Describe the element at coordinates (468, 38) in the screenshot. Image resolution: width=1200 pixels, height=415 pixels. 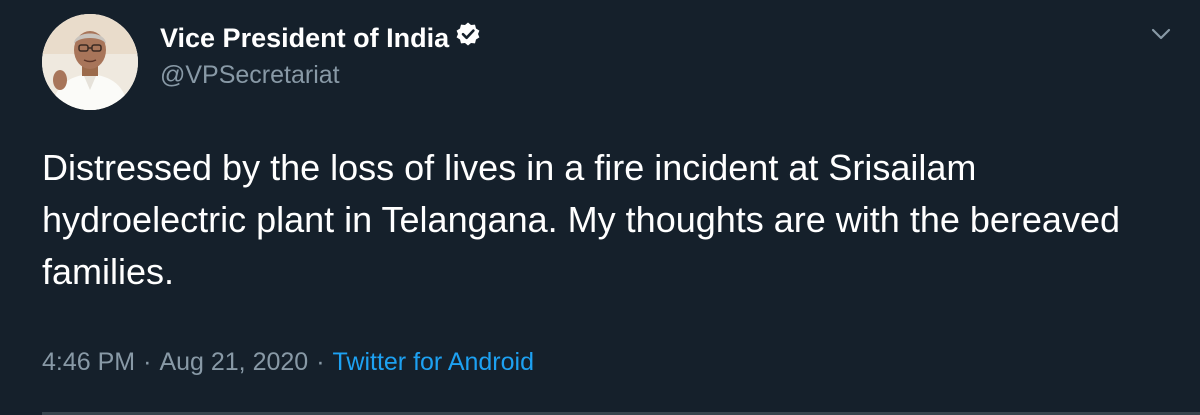
I see `verified-badge-icon` at that location.